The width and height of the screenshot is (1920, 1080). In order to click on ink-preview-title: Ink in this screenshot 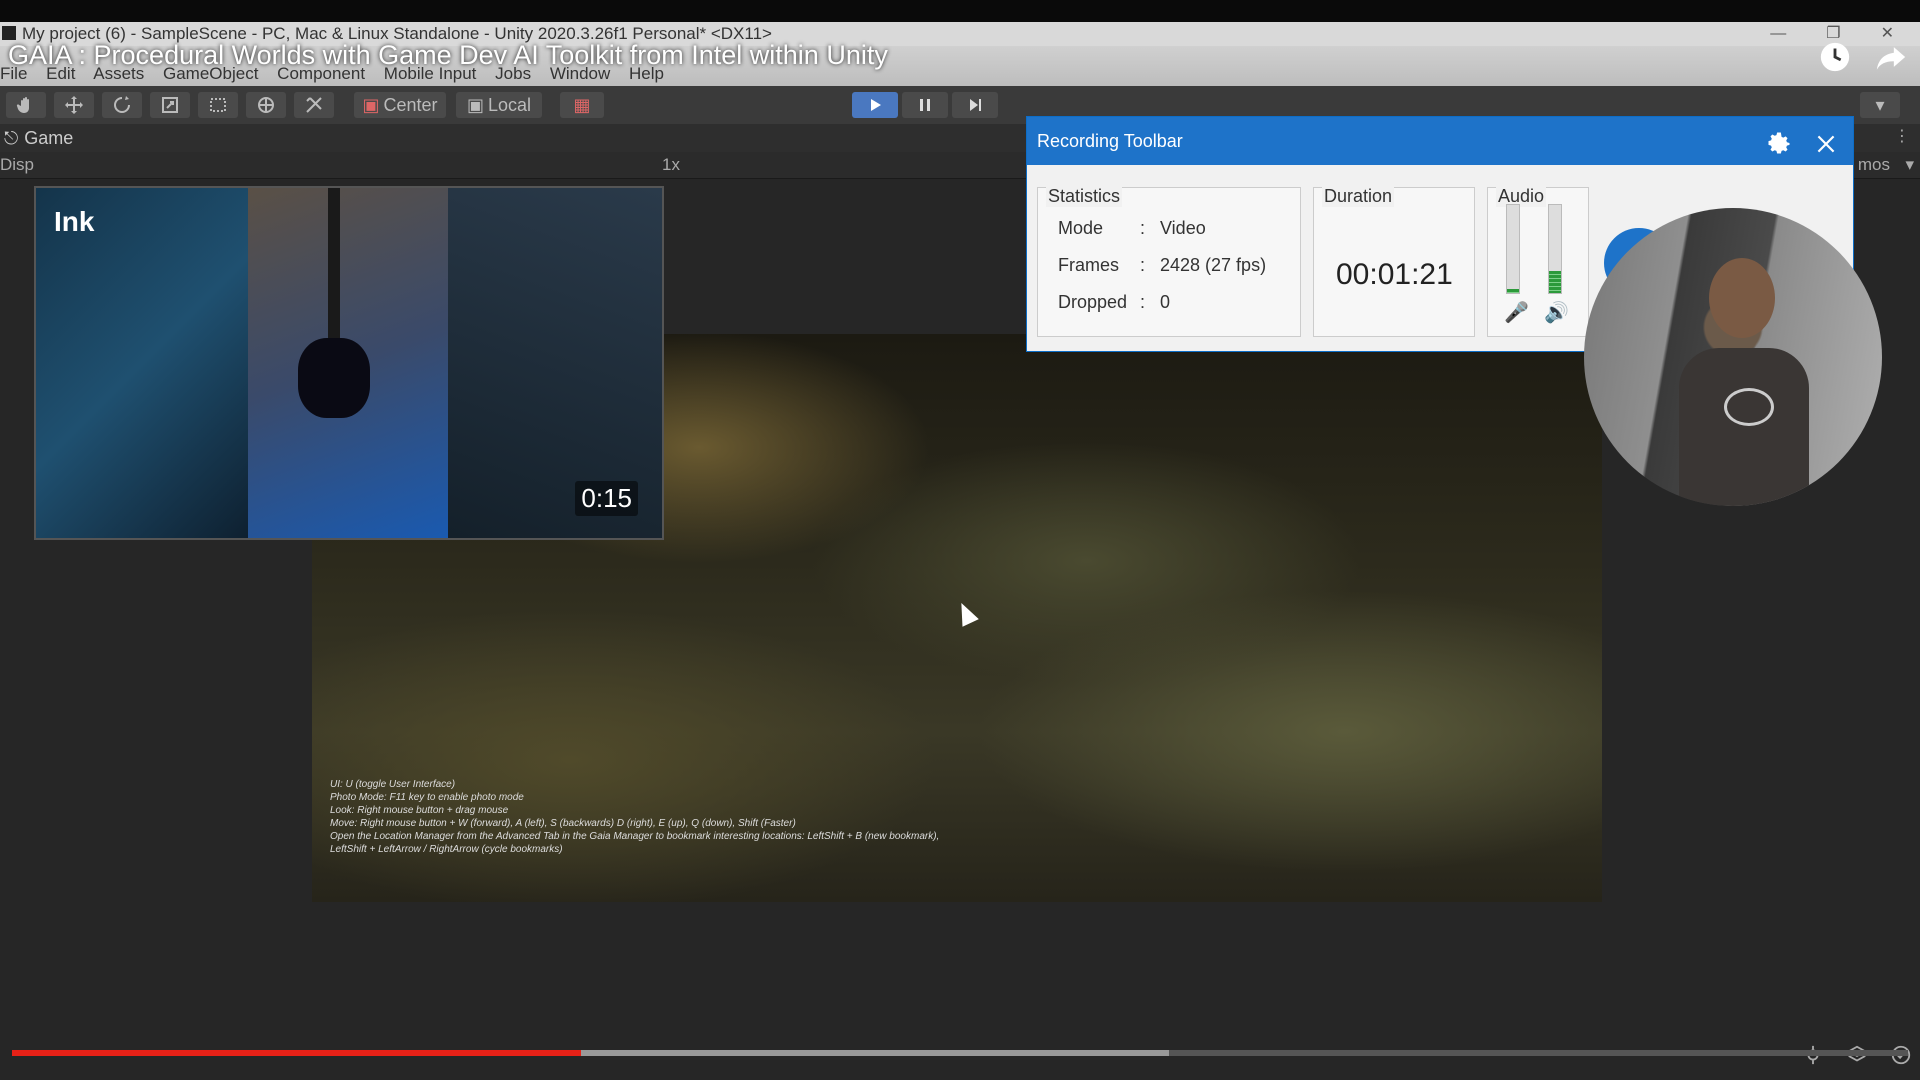, I will do `click(74, 221)`.